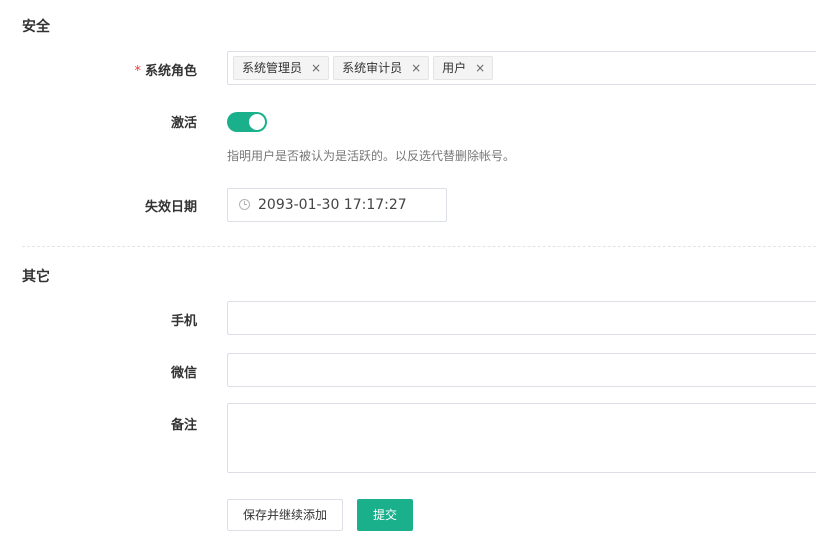  Describe the element at coordinates (137, 71) in the screenshot. I see `required-mark: *` at that location.